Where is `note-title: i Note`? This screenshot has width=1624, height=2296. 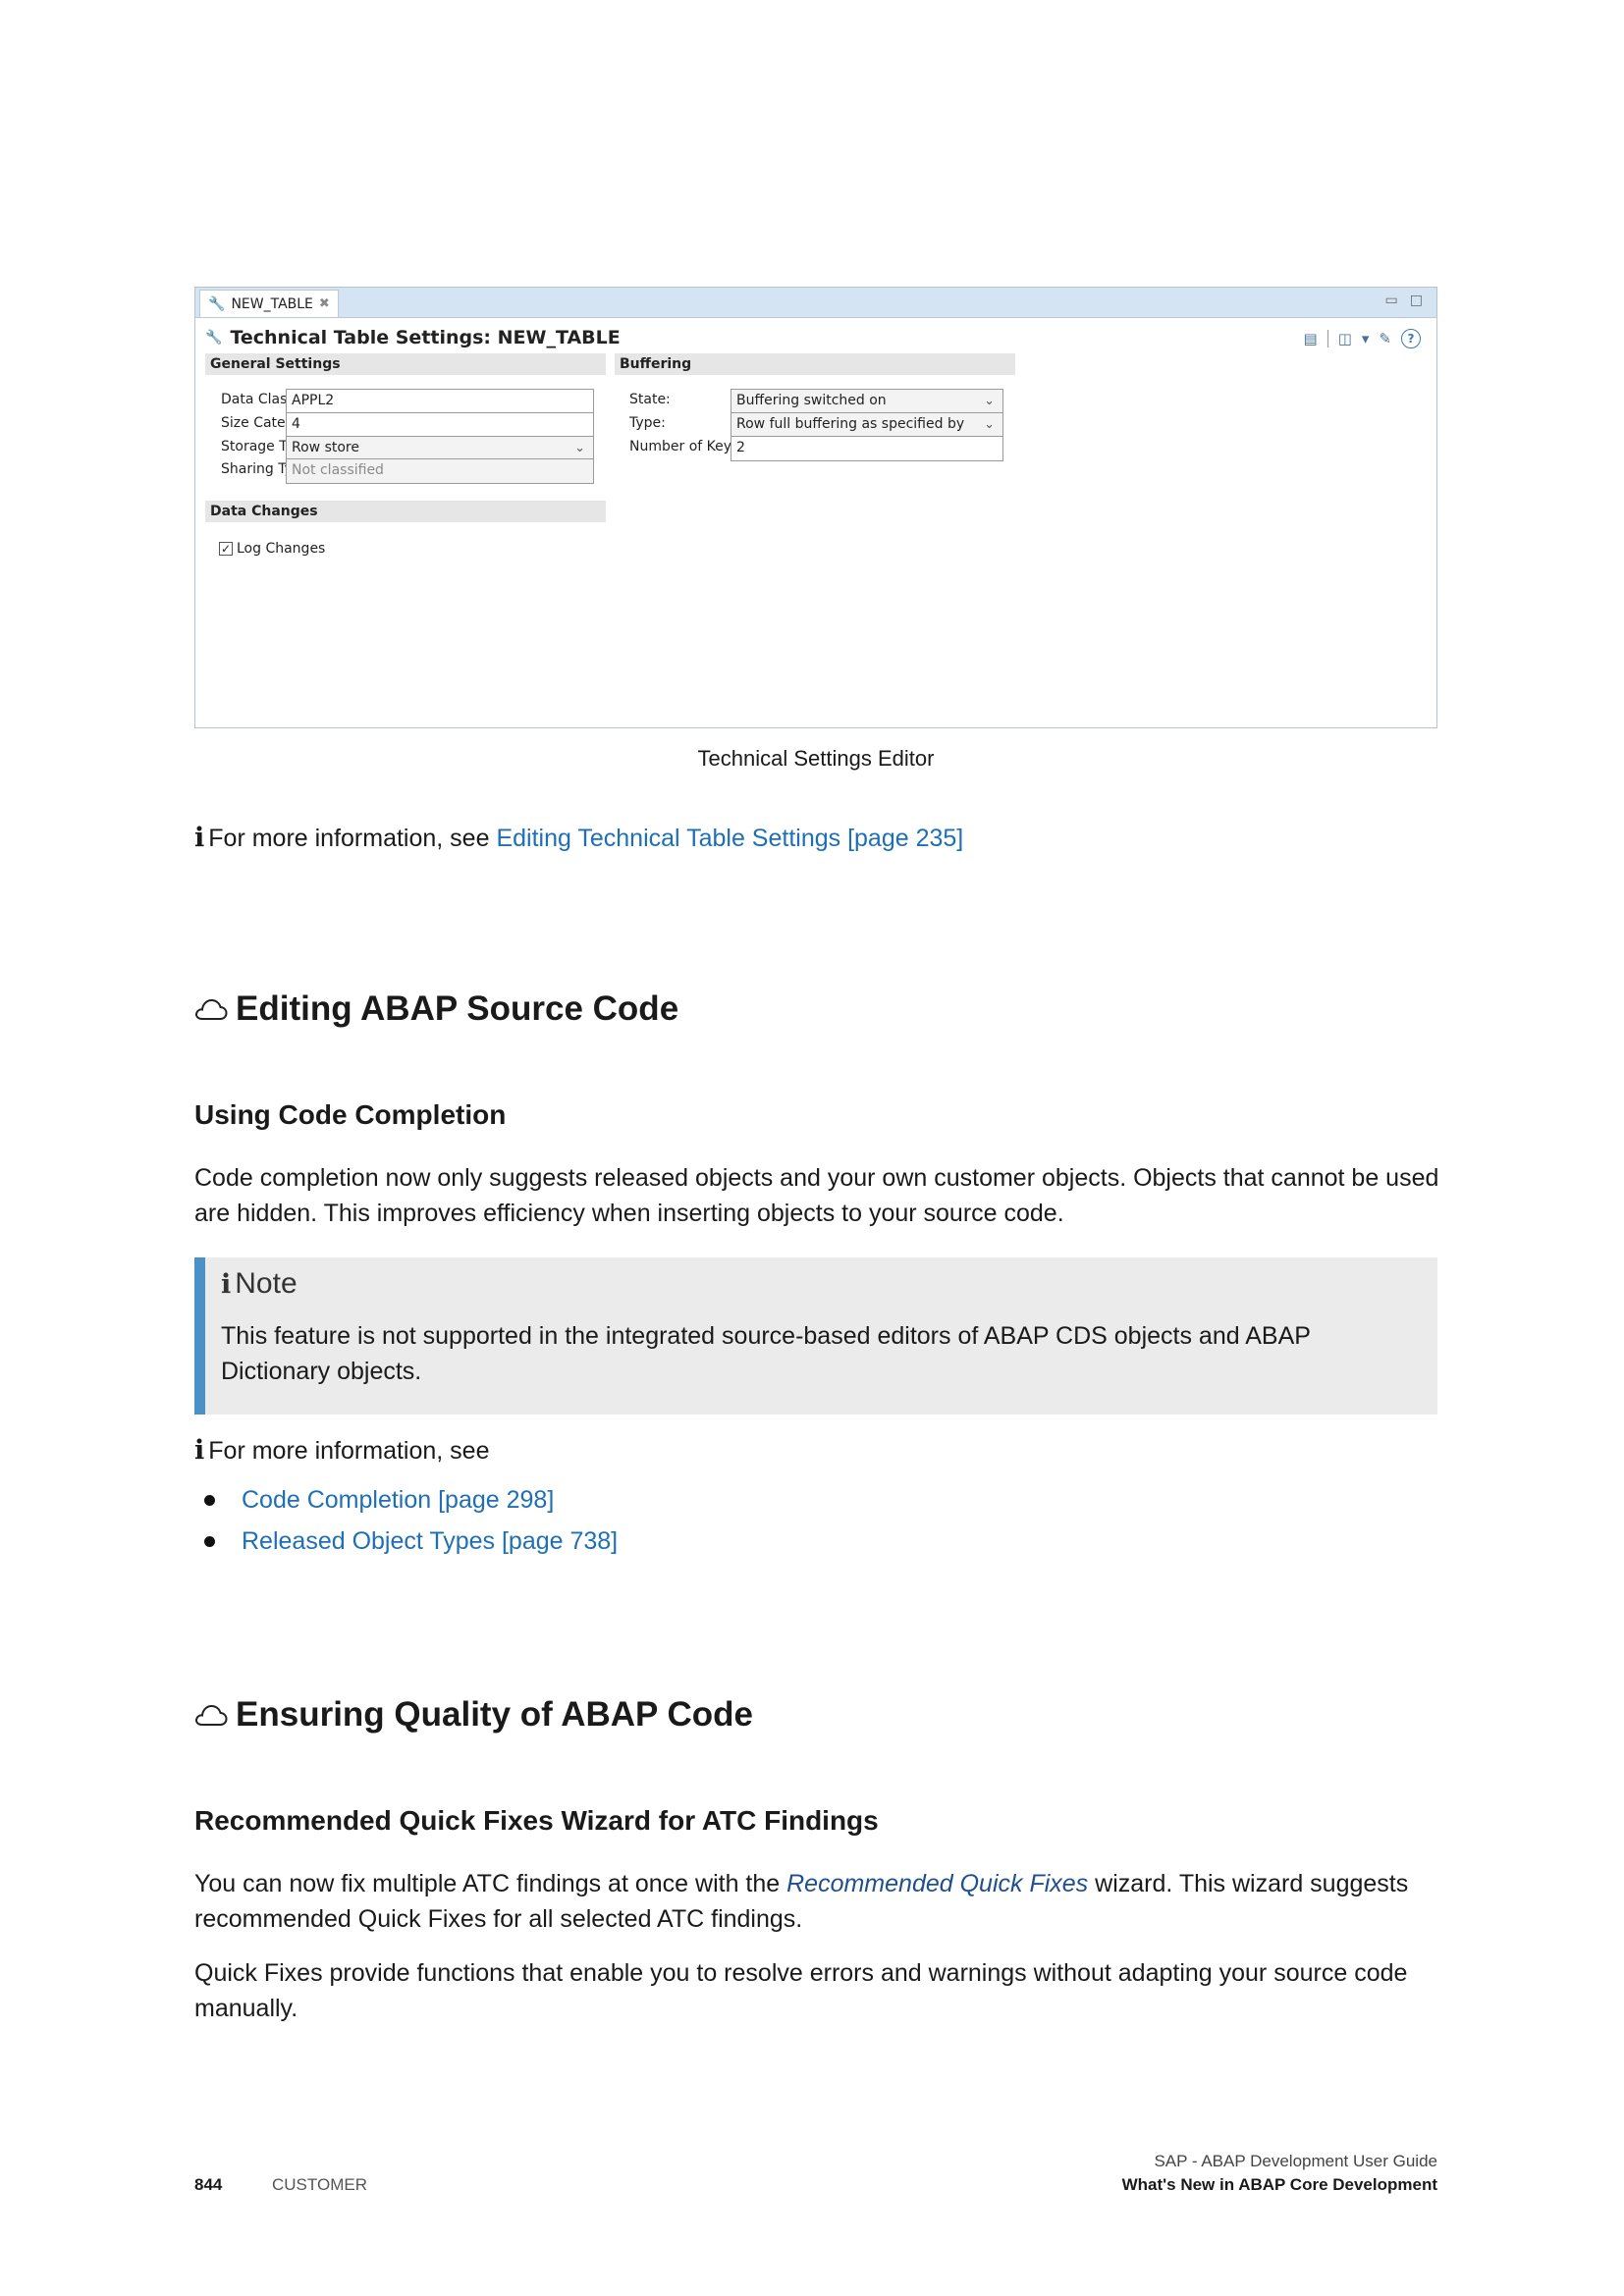
note-title: i Note is located at coordinates (259, 1284).